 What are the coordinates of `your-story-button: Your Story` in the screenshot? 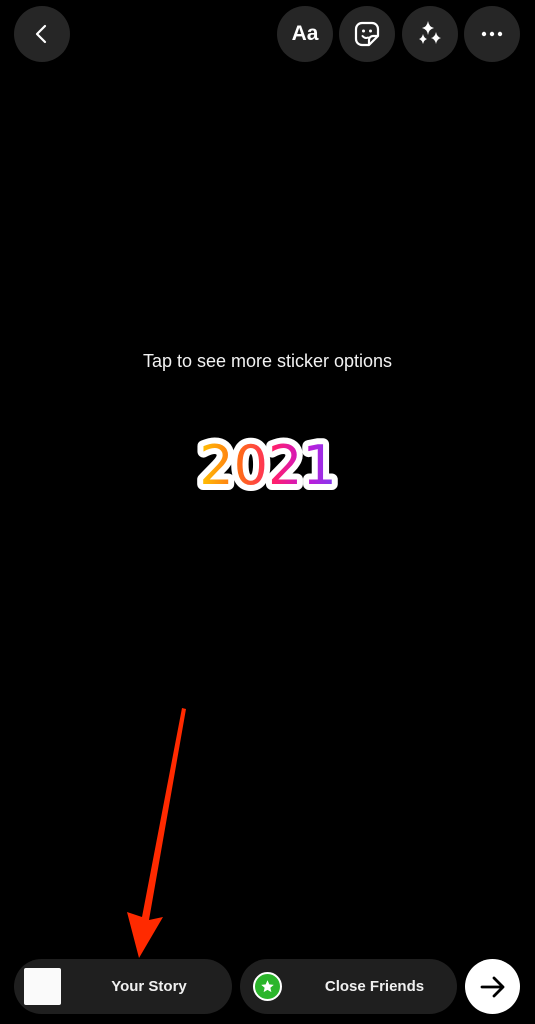 It's located at (123, 986).